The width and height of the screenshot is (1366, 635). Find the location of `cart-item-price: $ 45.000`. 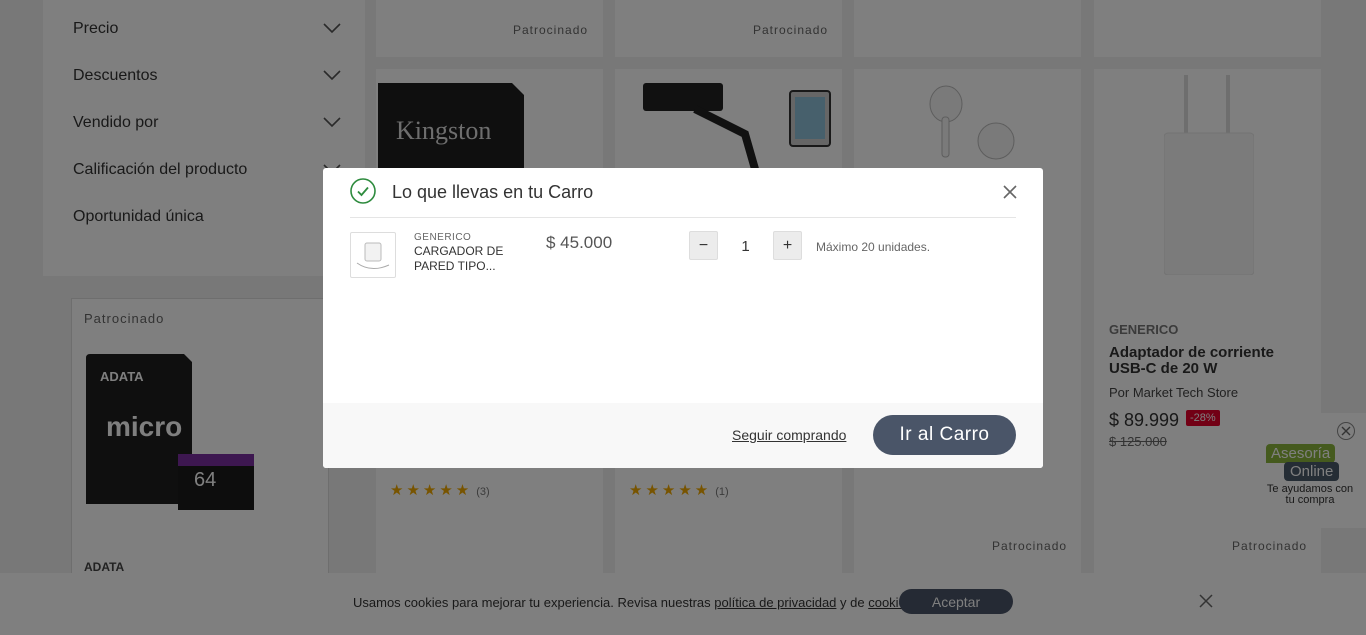

cart-item-price: $ 45.000 is located at coordinates (579, 242).